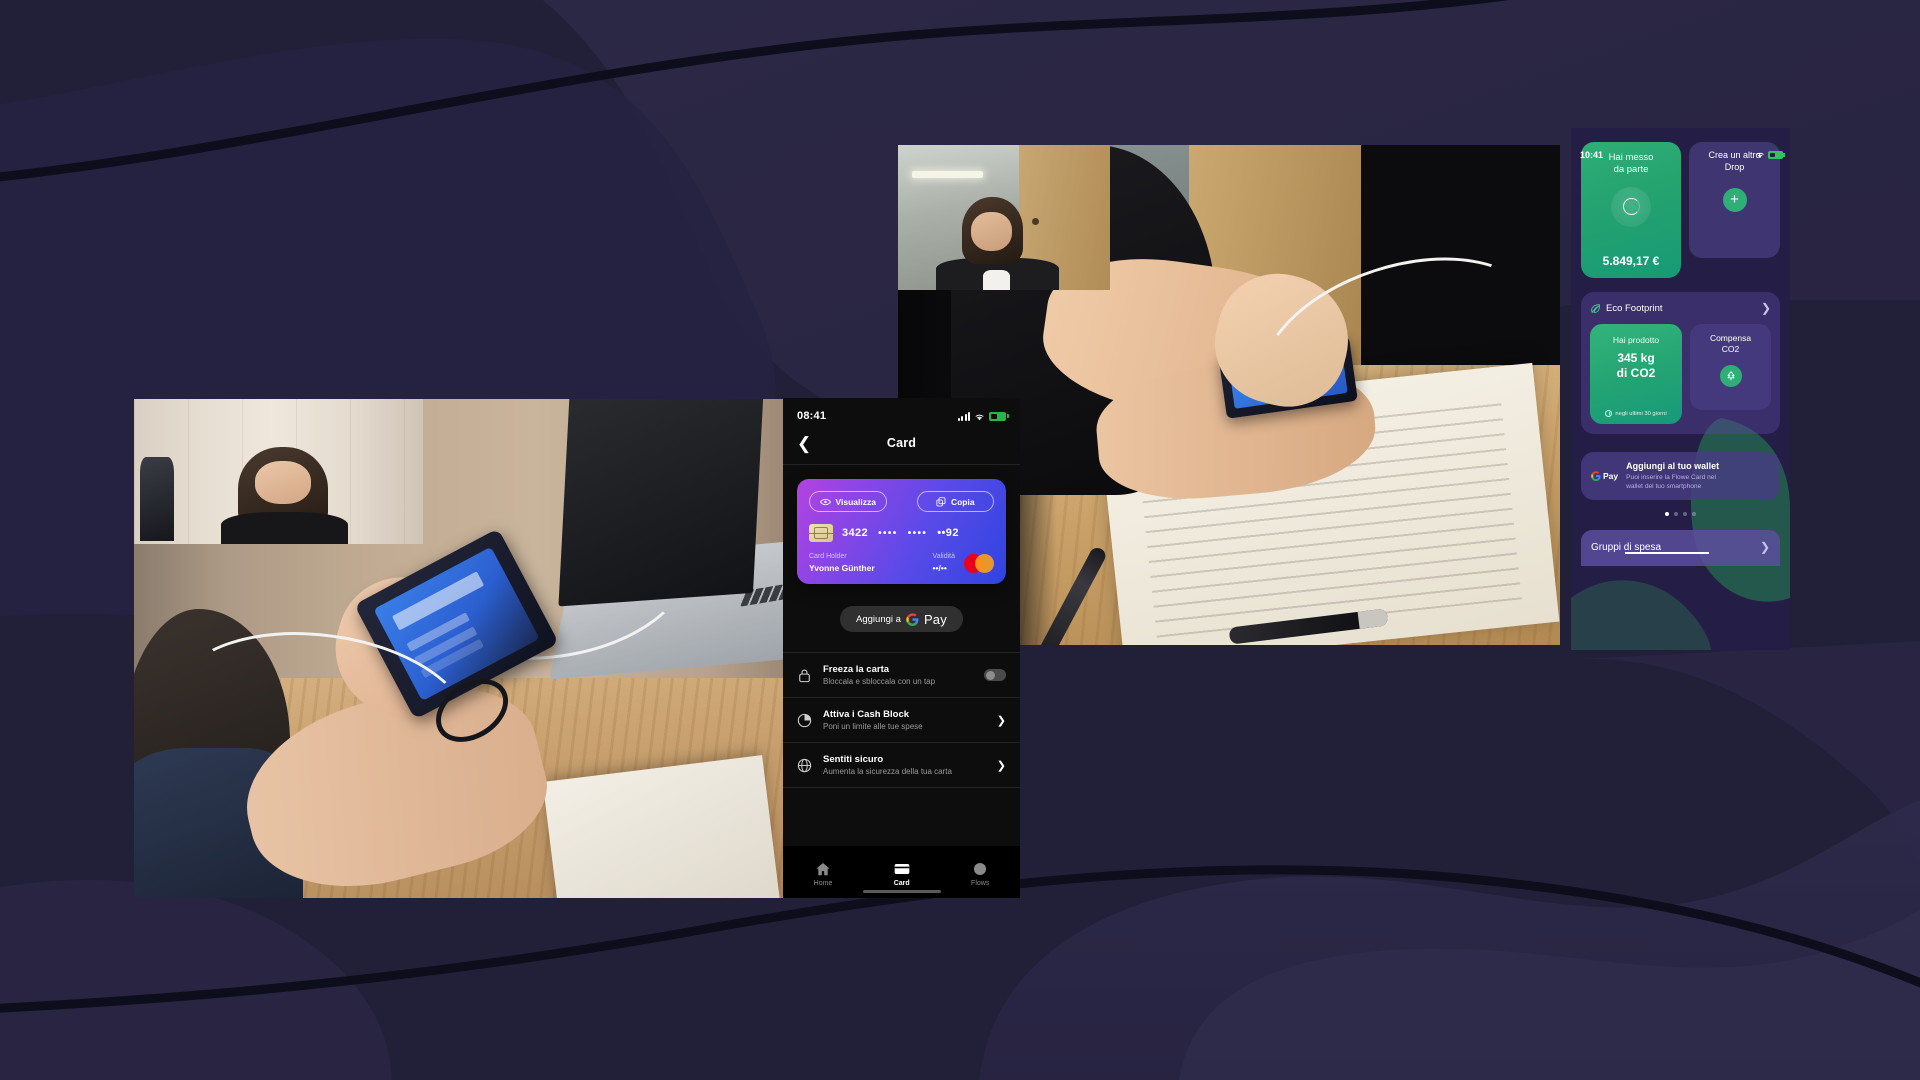 This screenshot has width=1920, height=1080. I want to click on app-status-time: 10:41, so click(1592, 155).